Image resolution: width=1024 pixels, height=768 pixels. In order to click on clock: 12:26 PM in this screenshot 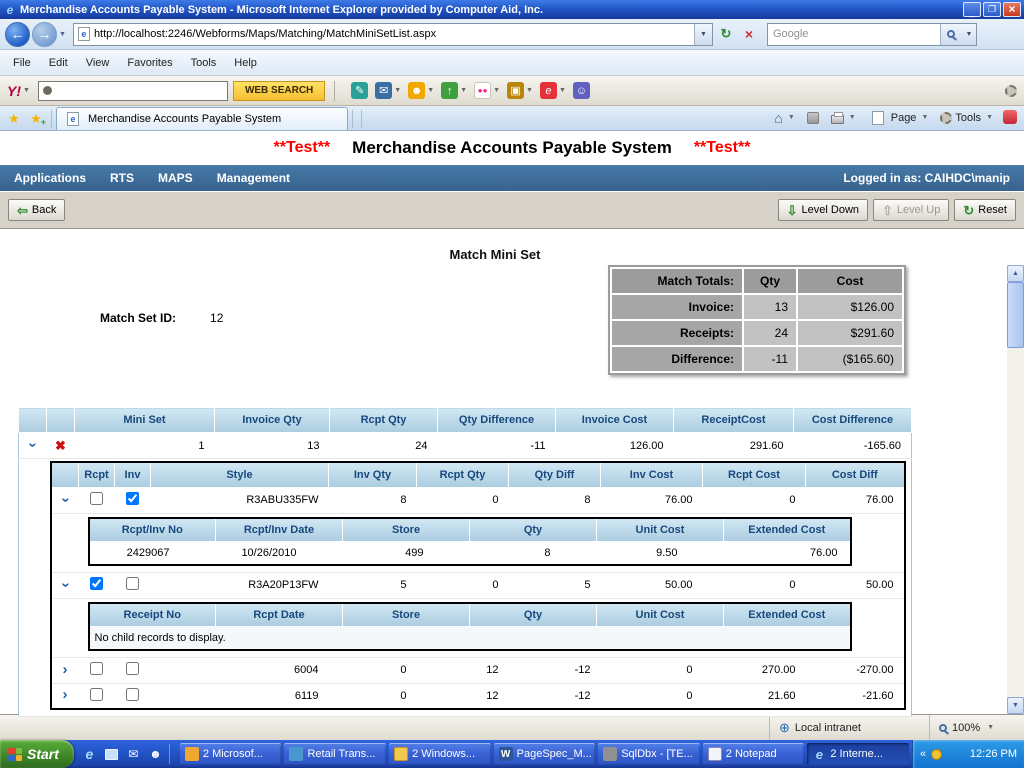, I will do `click(993, 754)`.